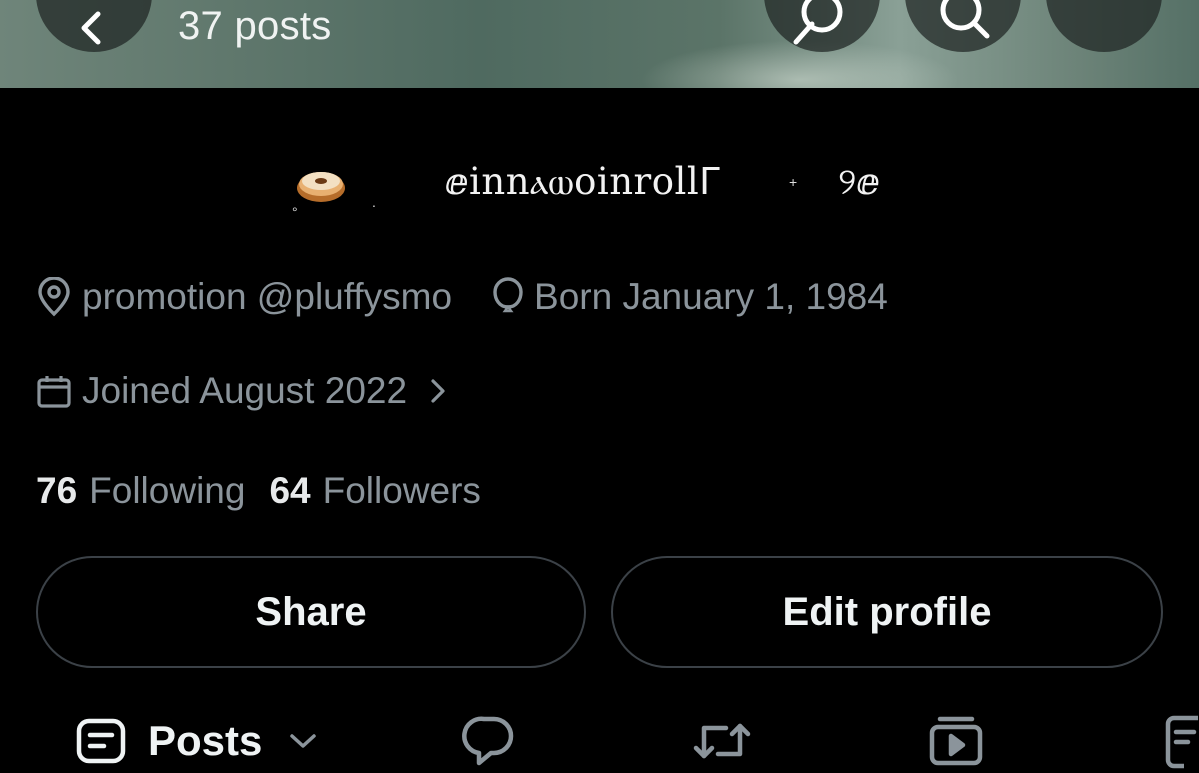 The width and height of the screenshot is (1199, 773). I want to click on more-options-button, so click(1104, 26).